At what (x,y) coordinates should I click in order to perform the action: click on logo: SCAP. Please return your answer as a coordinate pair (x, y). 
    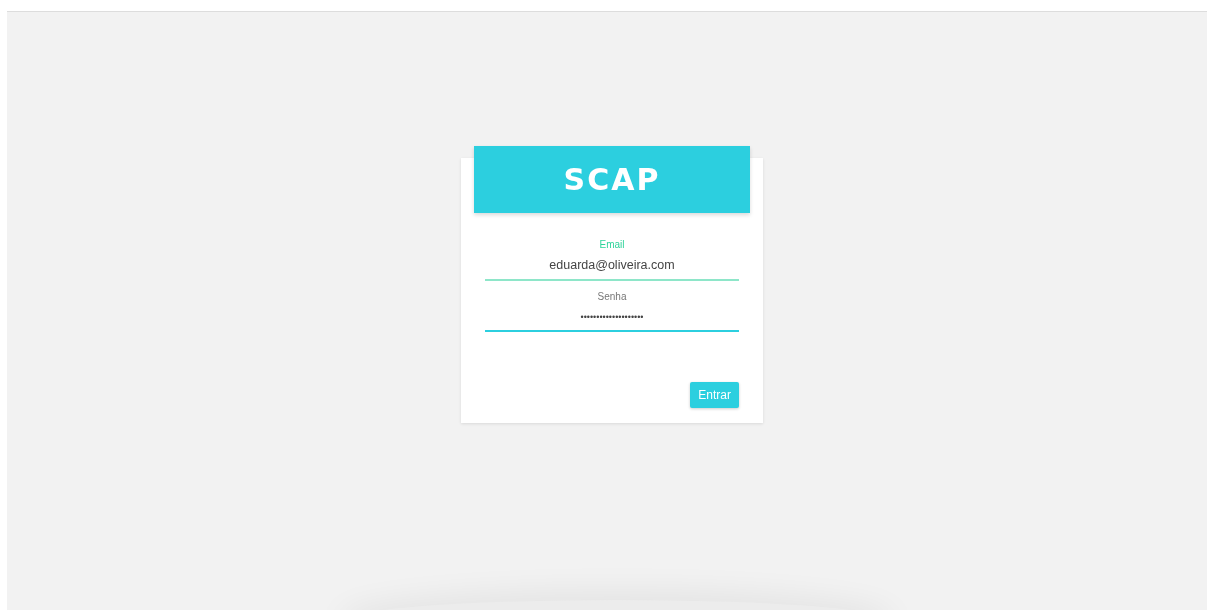
    Looking at the image, I should click on (612, 179).